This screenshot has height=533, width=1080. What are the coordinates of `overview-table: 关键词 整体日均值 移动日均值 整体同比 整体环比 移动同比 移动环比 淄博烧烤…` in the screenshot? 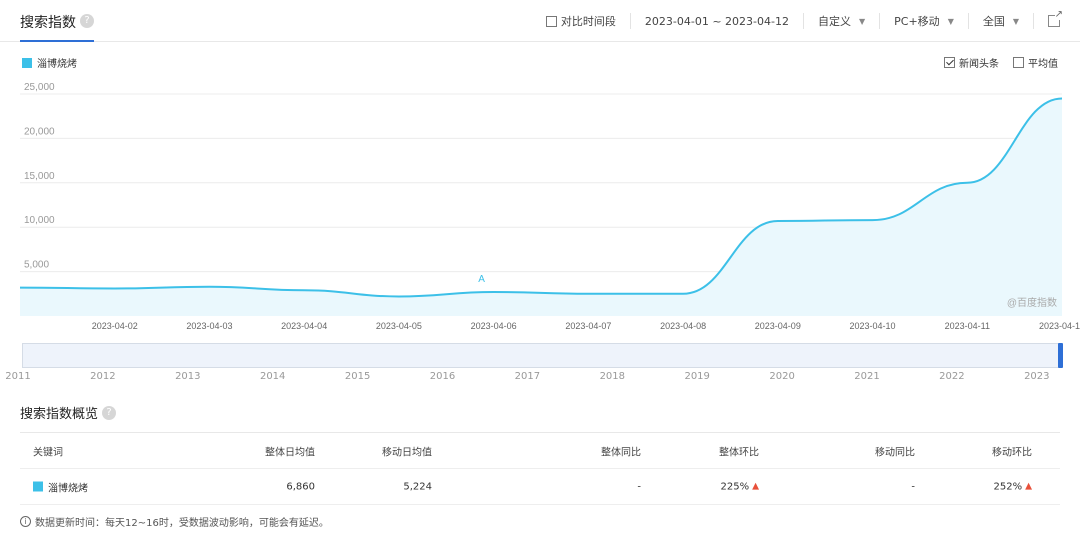 It's located at (540, 468).